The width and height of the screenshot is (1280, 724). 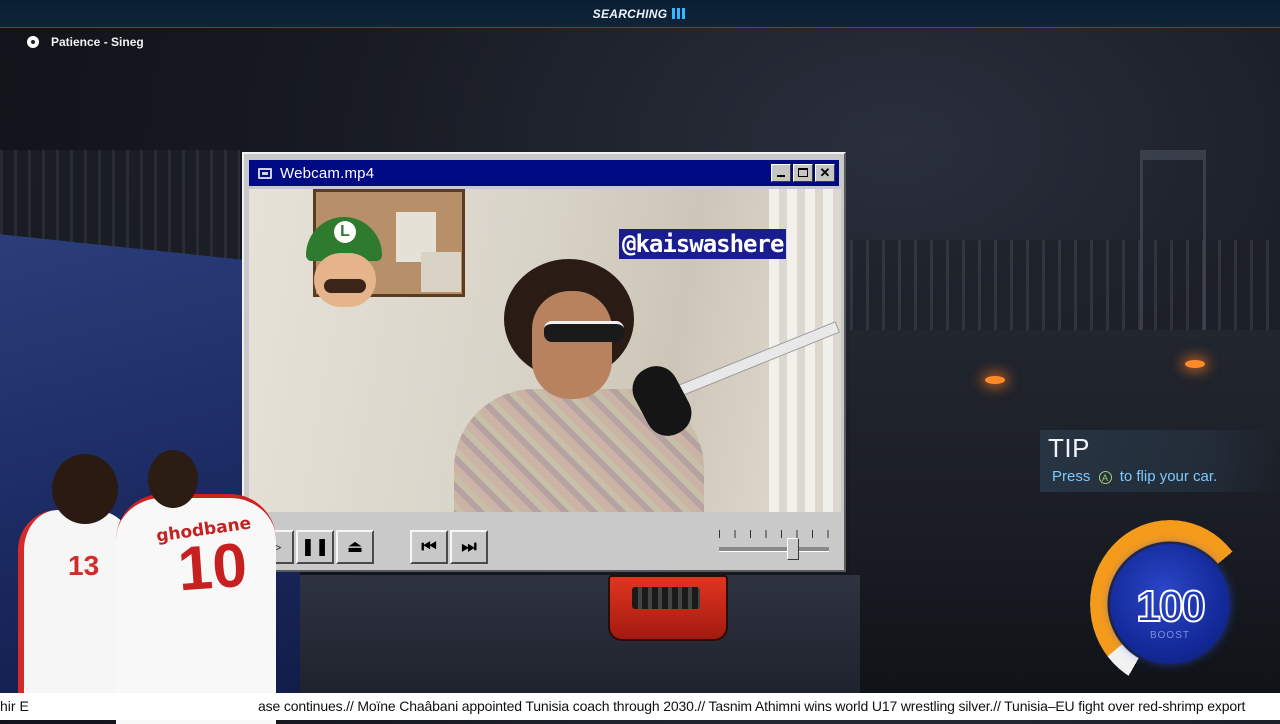 I want to click on tip-text-after: to flip your car., so click(x=1168, y=476).